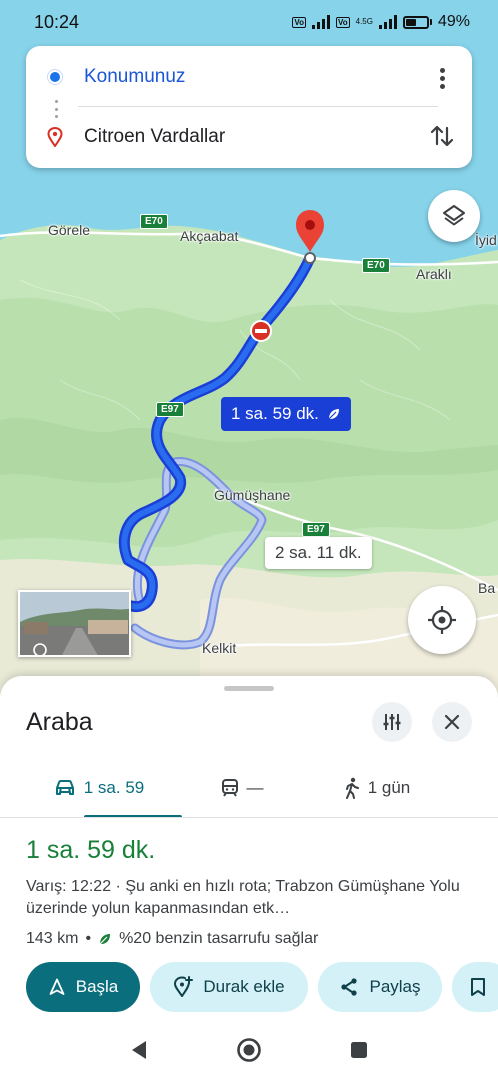 This screenshot has height=1080, width=498. I want to click on share-button: Paylaş, so click(380, 987).